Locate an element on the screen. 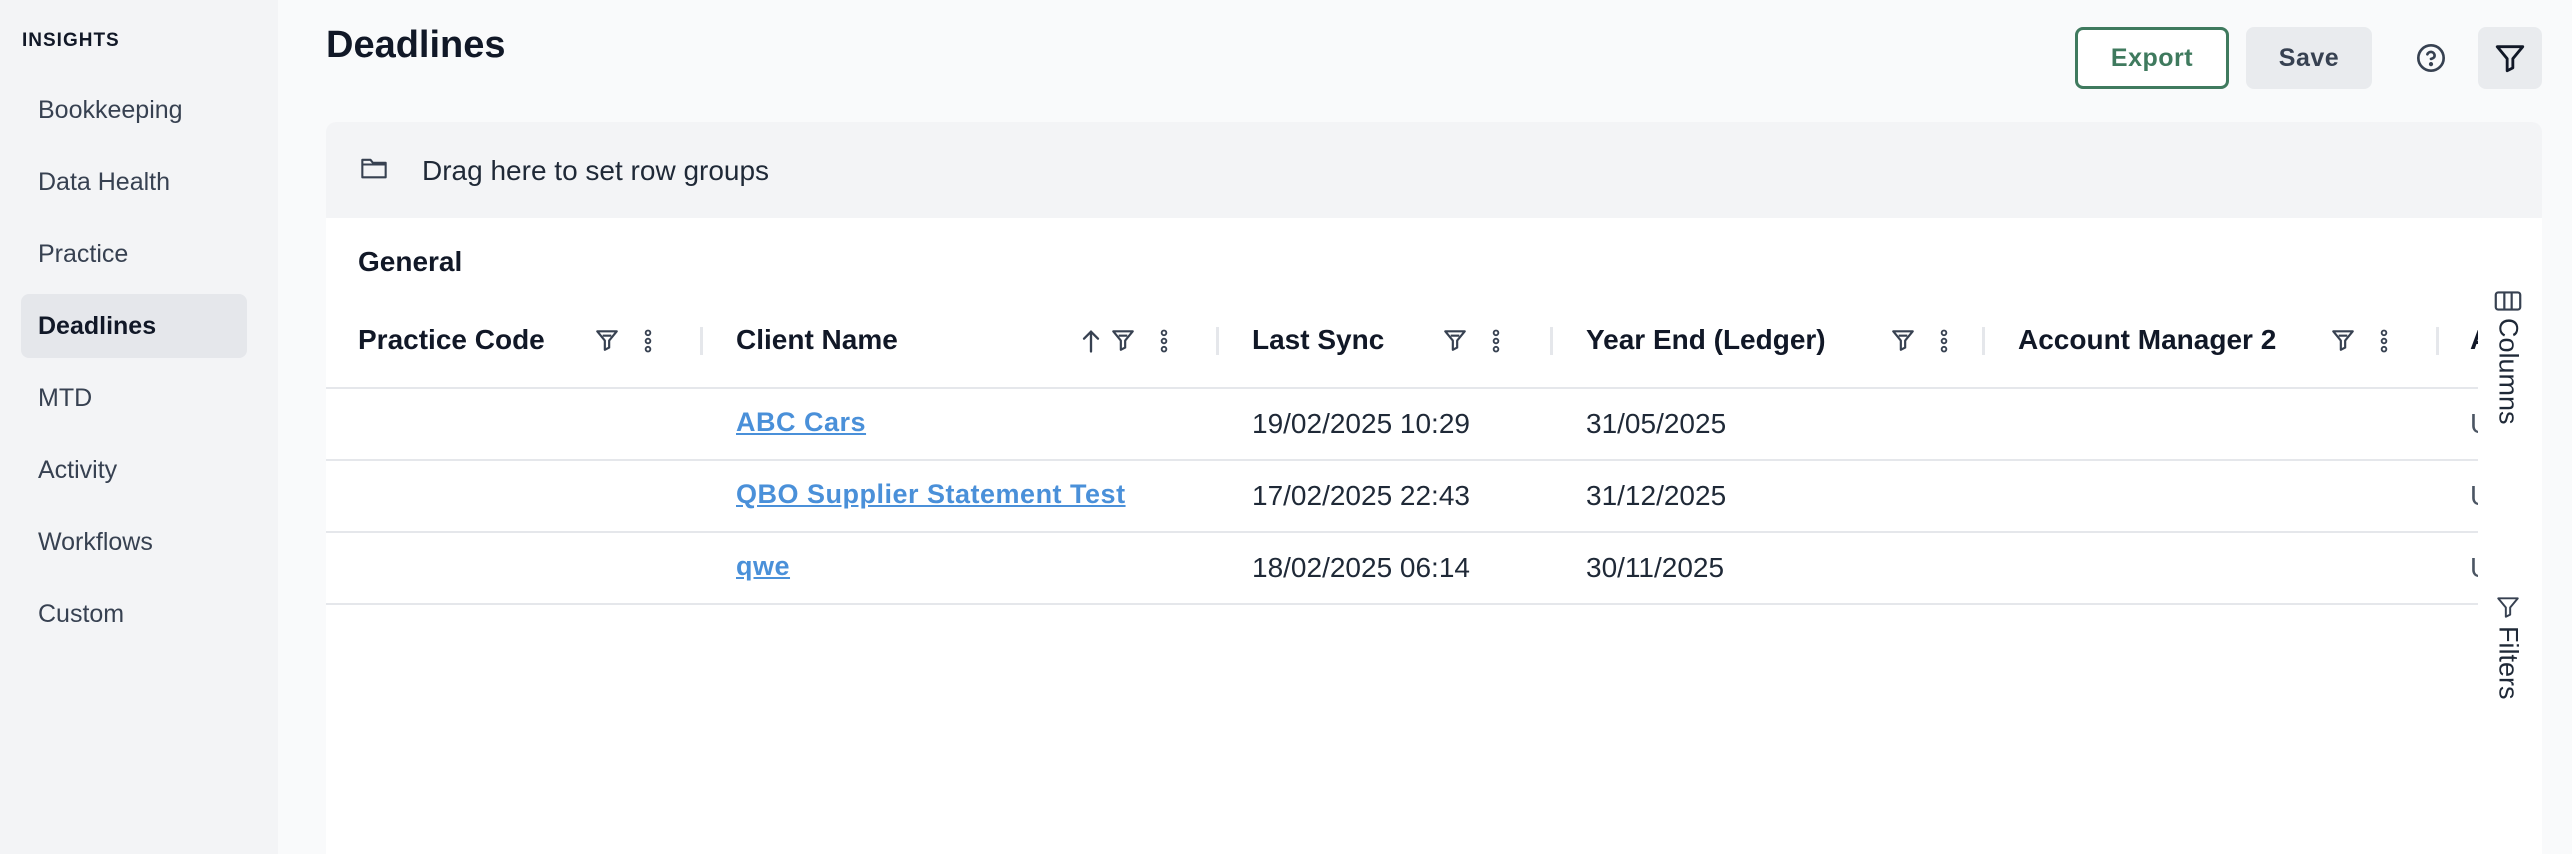 This screenshot has width=2572, height=854. filters-tool-tab: Filters is located at coordinates (2508, 647).